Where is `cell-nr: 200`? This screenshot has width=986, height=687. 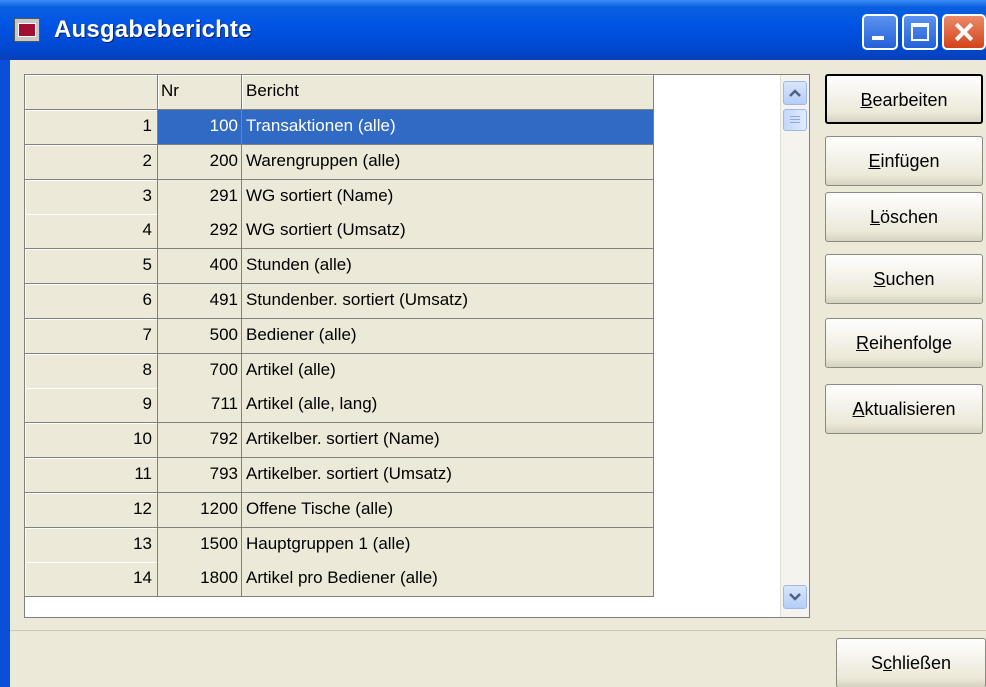 cell-nr: 200 is located at coordinates (200, 162).